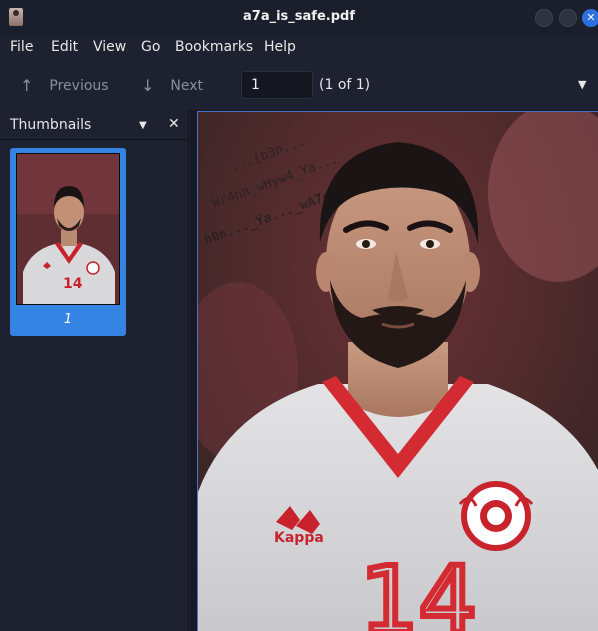 This screenshot has height=631, width=598. Describe the element at coordinates (187, 85) in the screenshot. I see `next-label: Next` at that location.